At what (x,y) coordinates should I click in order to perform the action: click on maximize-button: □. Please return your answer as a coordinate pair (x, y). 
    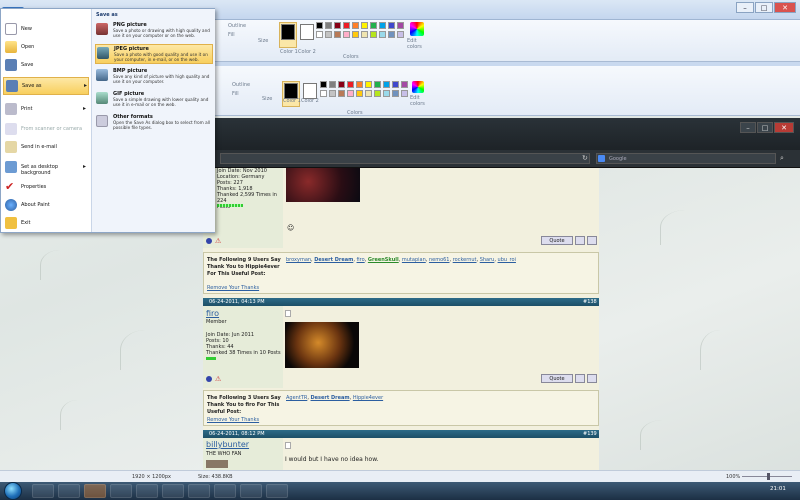
    Looking at the image, I should click on (764, 7).